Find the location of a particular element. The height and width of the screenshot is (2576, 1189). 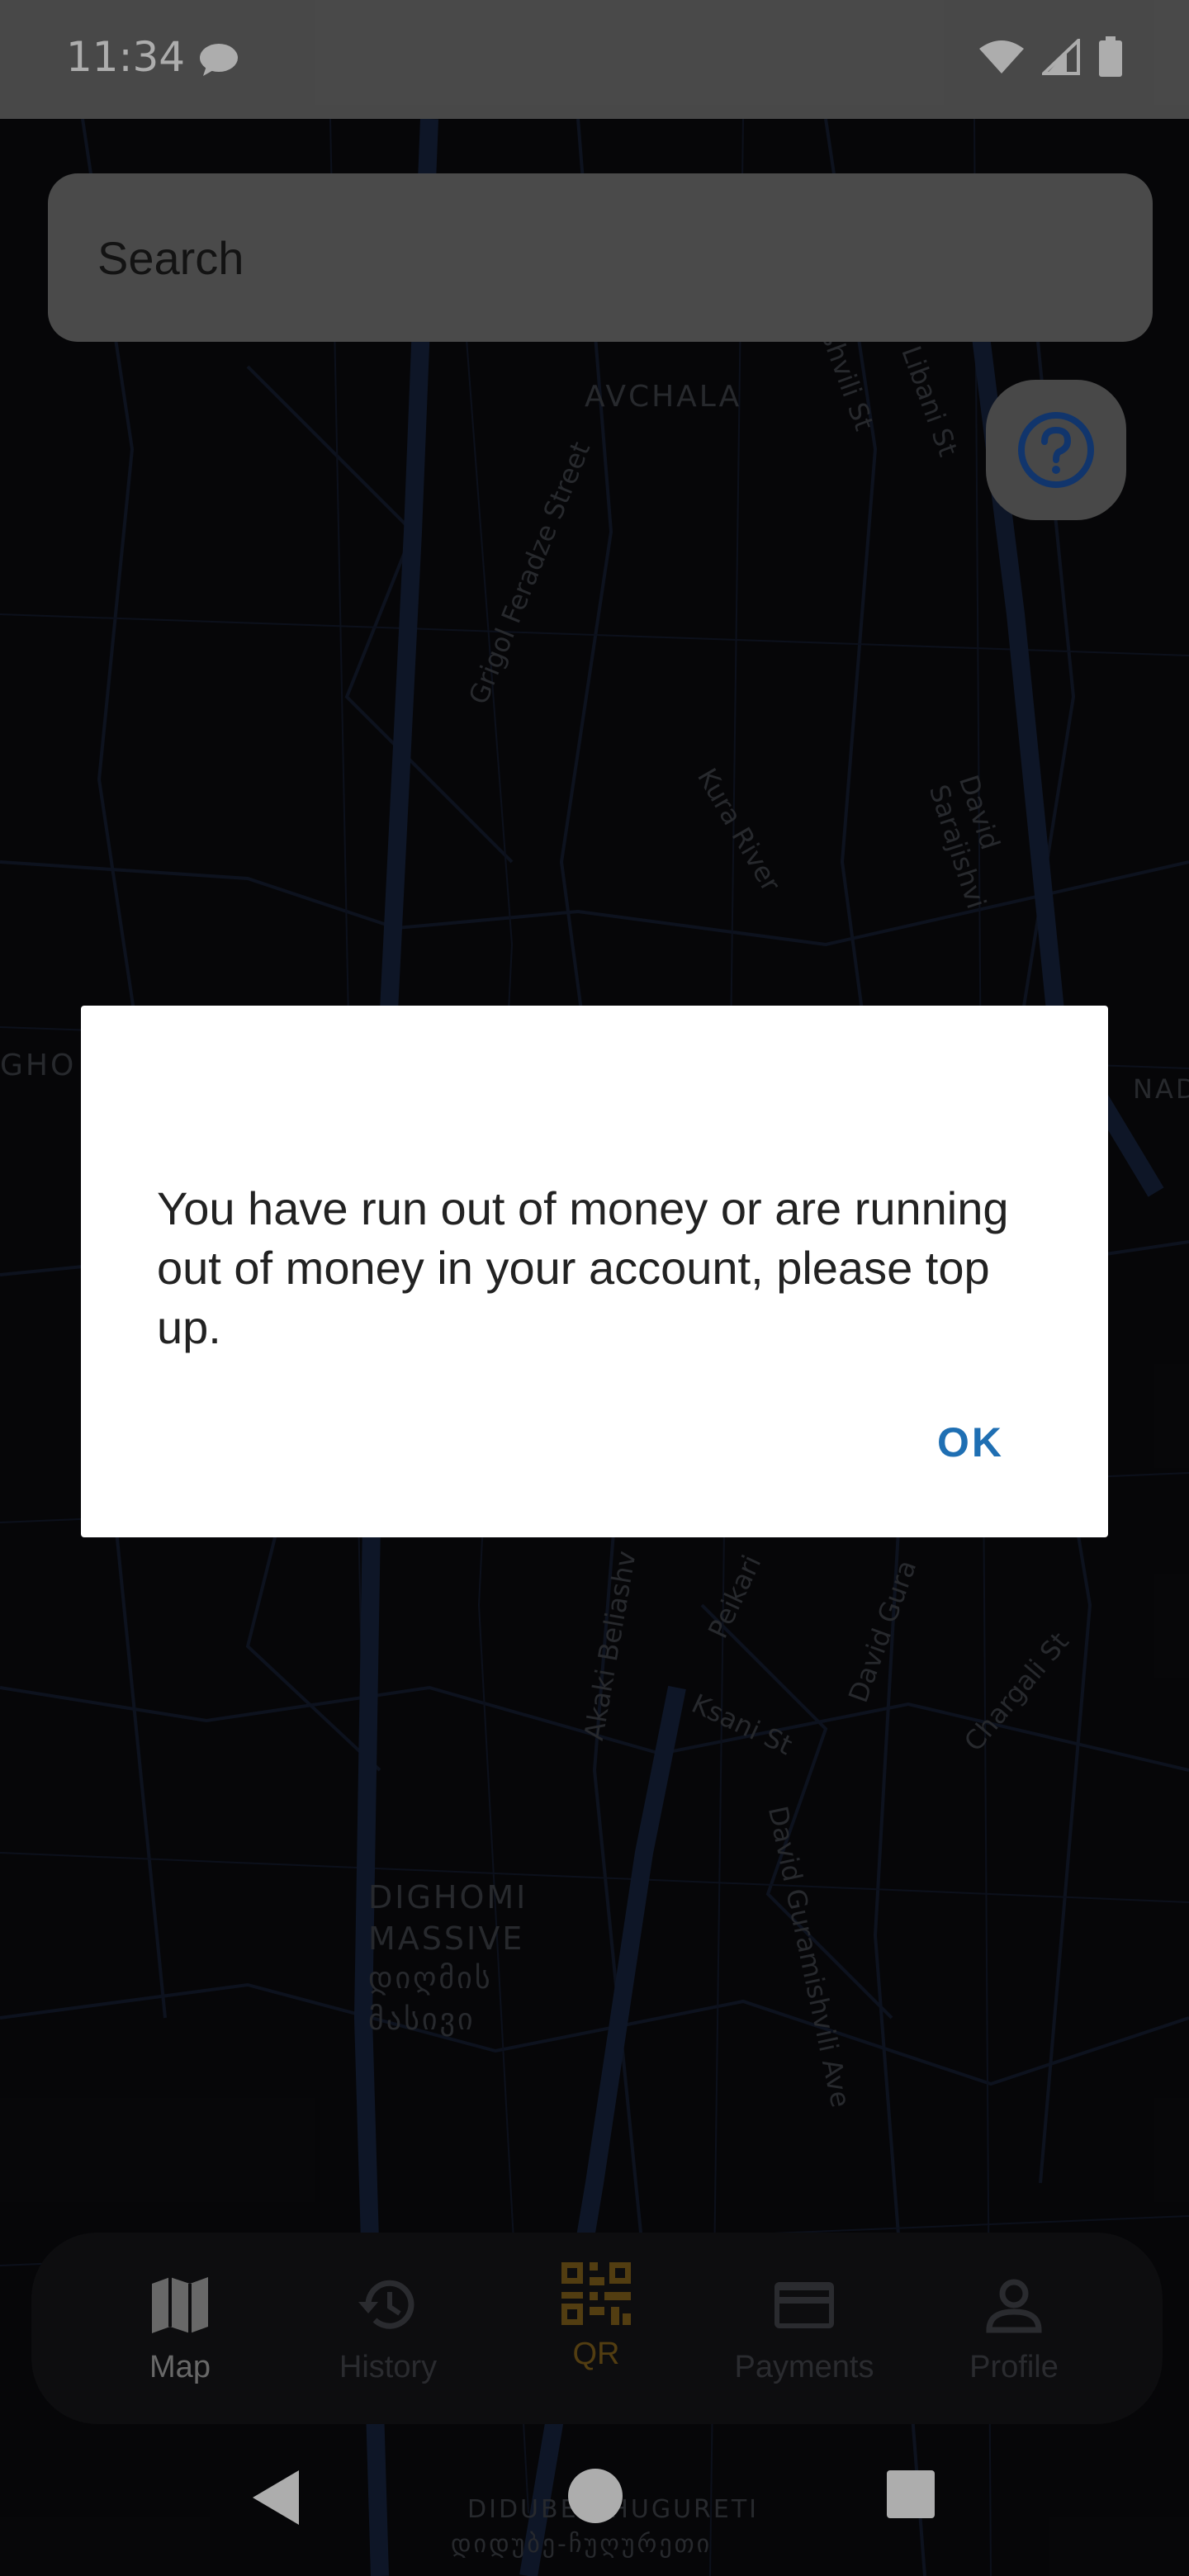

ok-button: OK is located at coordinates (970, 1442).